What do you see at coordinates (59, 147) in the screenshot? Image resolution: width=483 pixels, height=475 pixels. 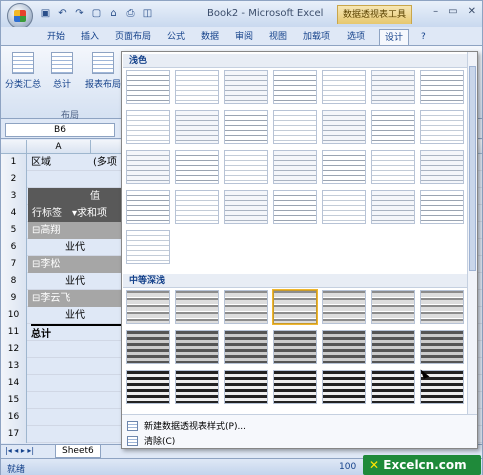 I see `column-header-a: A` at bounding box center [59, 147].